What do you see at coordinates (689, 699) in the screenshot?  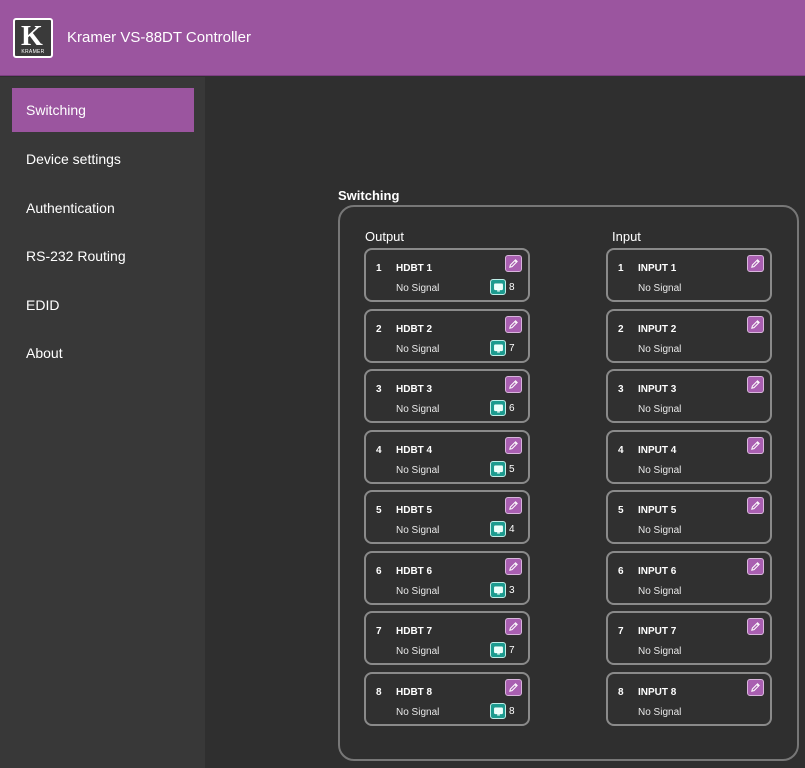 I see `input-card: 8 INPUT 8 No Signal` at bounding box center [689, 699].